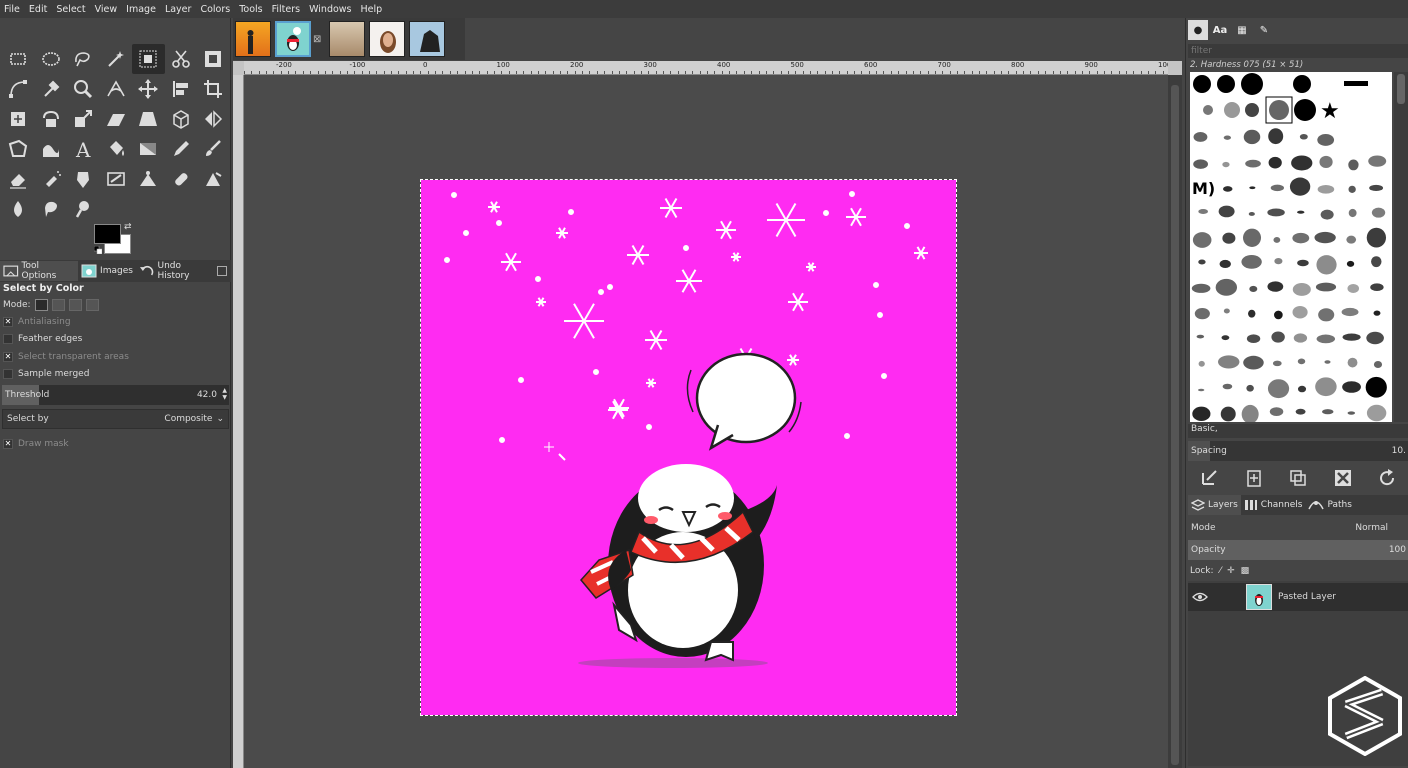  Describe the element at coordinates (1198, 30) in the screenshot. I see `brushes-icon: ●` at that location.